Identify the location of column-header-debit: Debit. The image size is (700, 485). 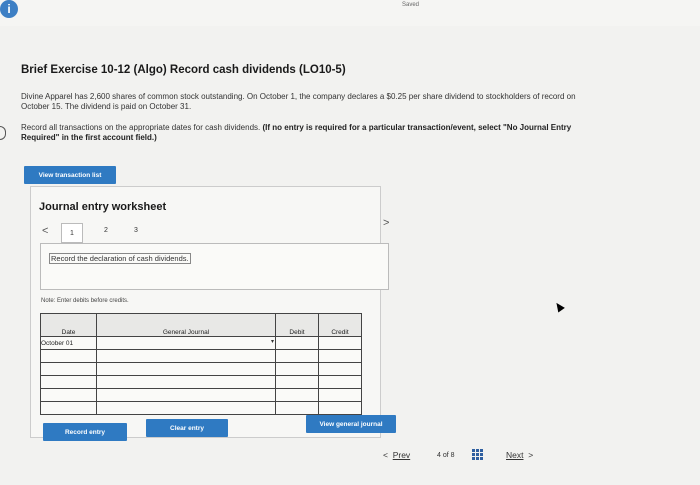
(297, 325).